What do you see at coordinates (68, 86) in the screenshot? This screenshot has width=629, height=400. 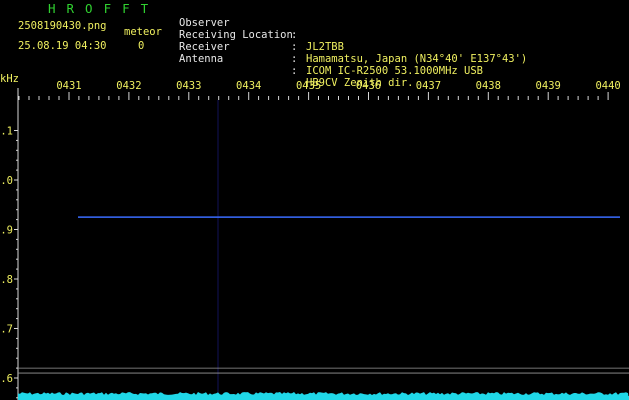 I see `x-tick-label: 0431` at bounding box center [68, 86].